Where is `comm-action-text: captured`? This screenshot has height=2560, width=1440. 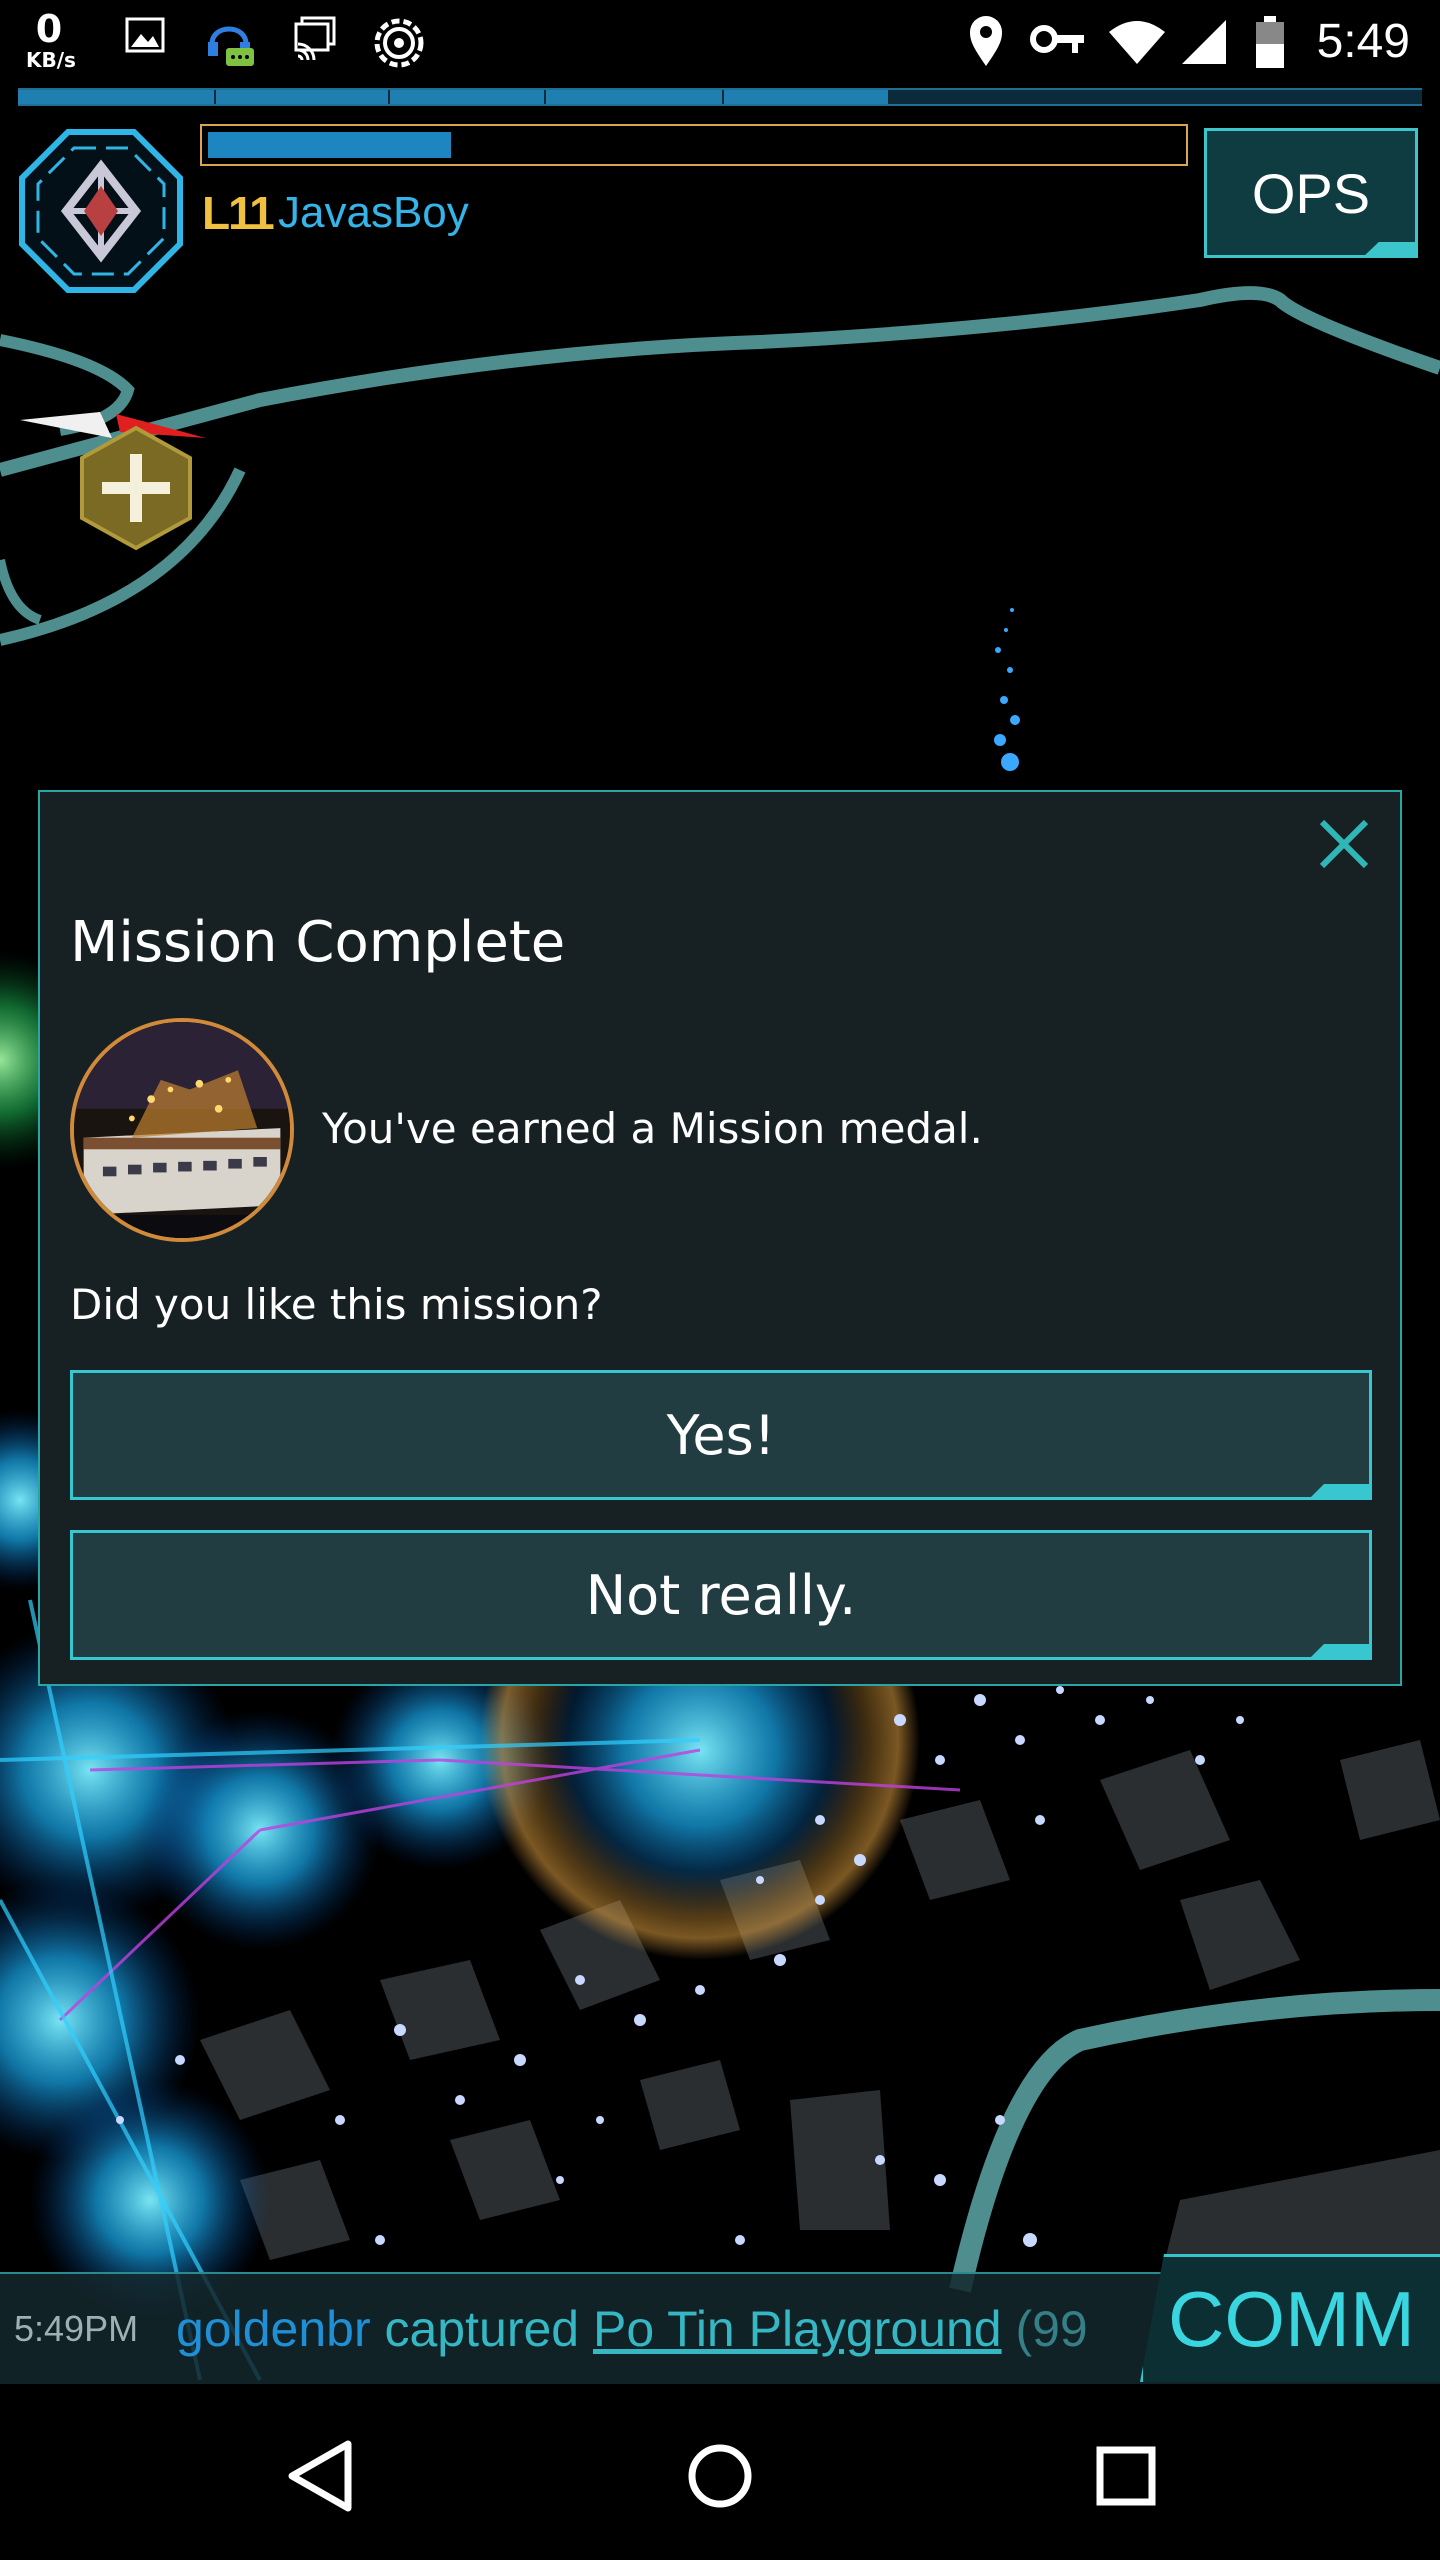 comm-action-text: captured is located at coordinates (481, 2329).